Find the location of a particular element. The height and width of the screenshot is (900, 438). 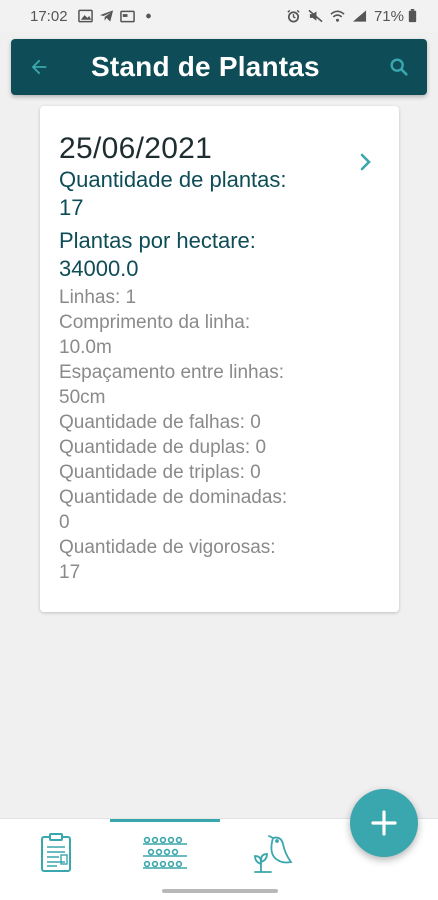

detail-line: Espaçamento entre linhas: is located at coordinates (171, 372).